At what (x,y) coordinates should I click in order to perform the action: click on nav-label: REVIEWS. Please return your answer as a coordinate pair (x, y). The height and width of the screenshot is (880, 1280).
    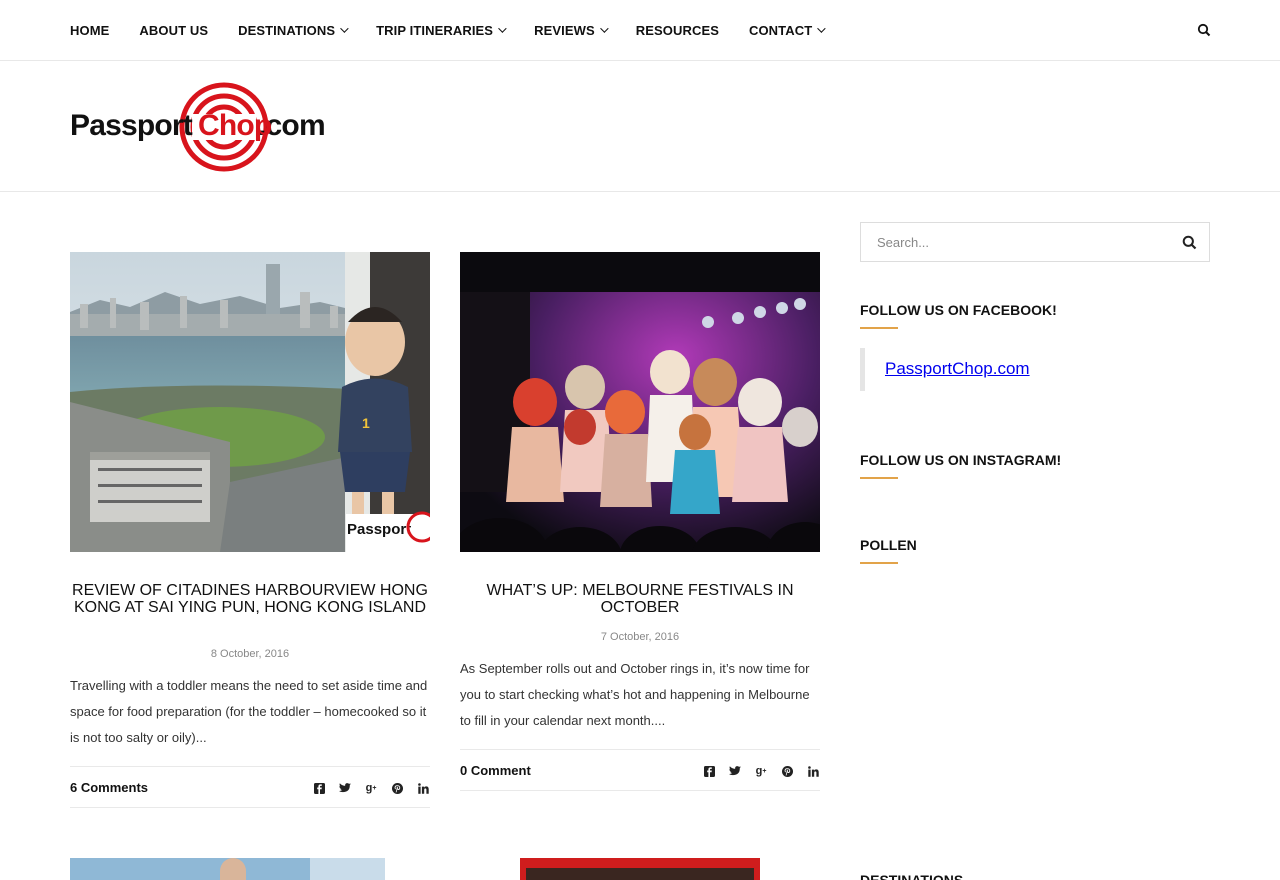
    Looking at the image, I should click on (564, 30).